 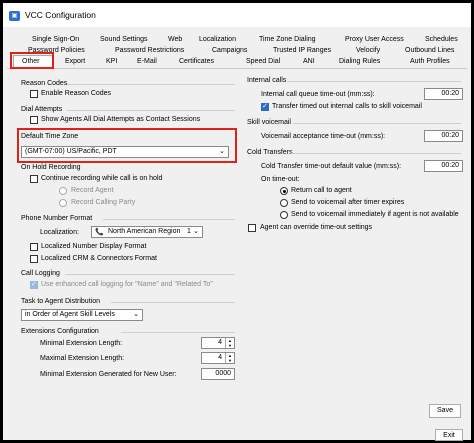 I want to click on extensions-heading: Extensions Configuration, so click(x=60, y=331).